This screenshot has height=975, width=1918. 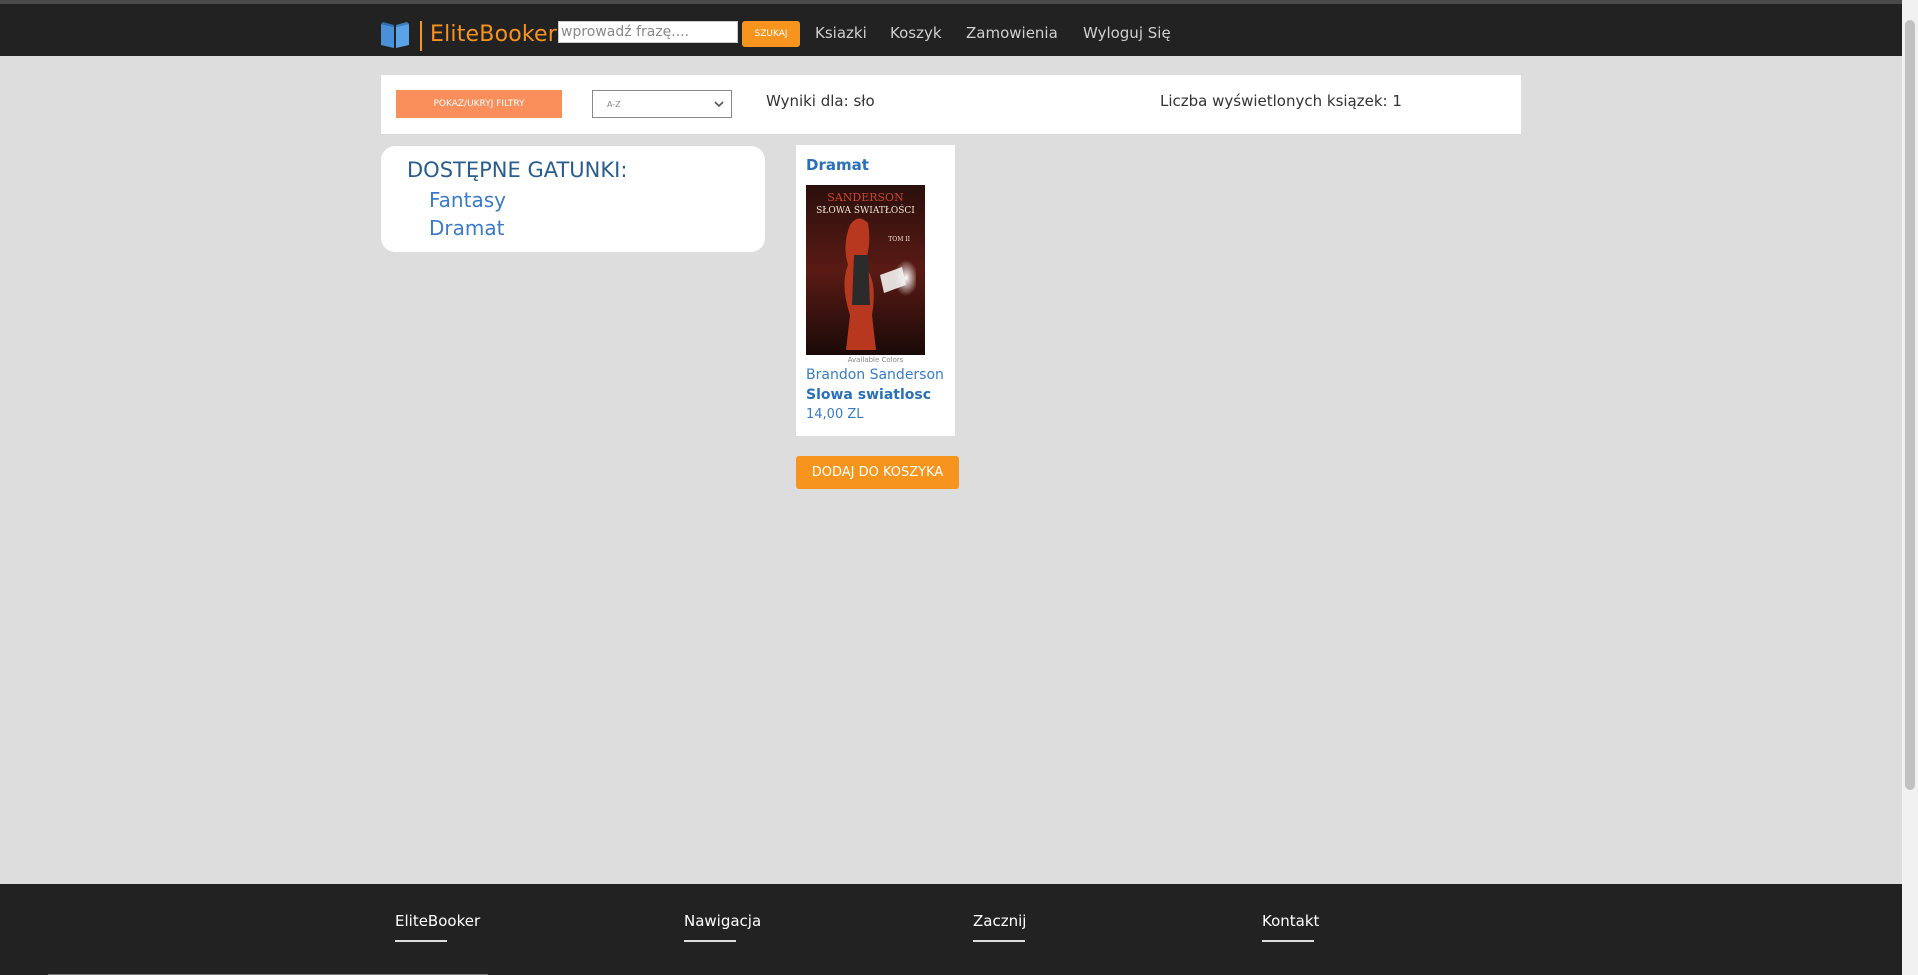 I want to click on open-book-icon, so click(x=395, y=35).